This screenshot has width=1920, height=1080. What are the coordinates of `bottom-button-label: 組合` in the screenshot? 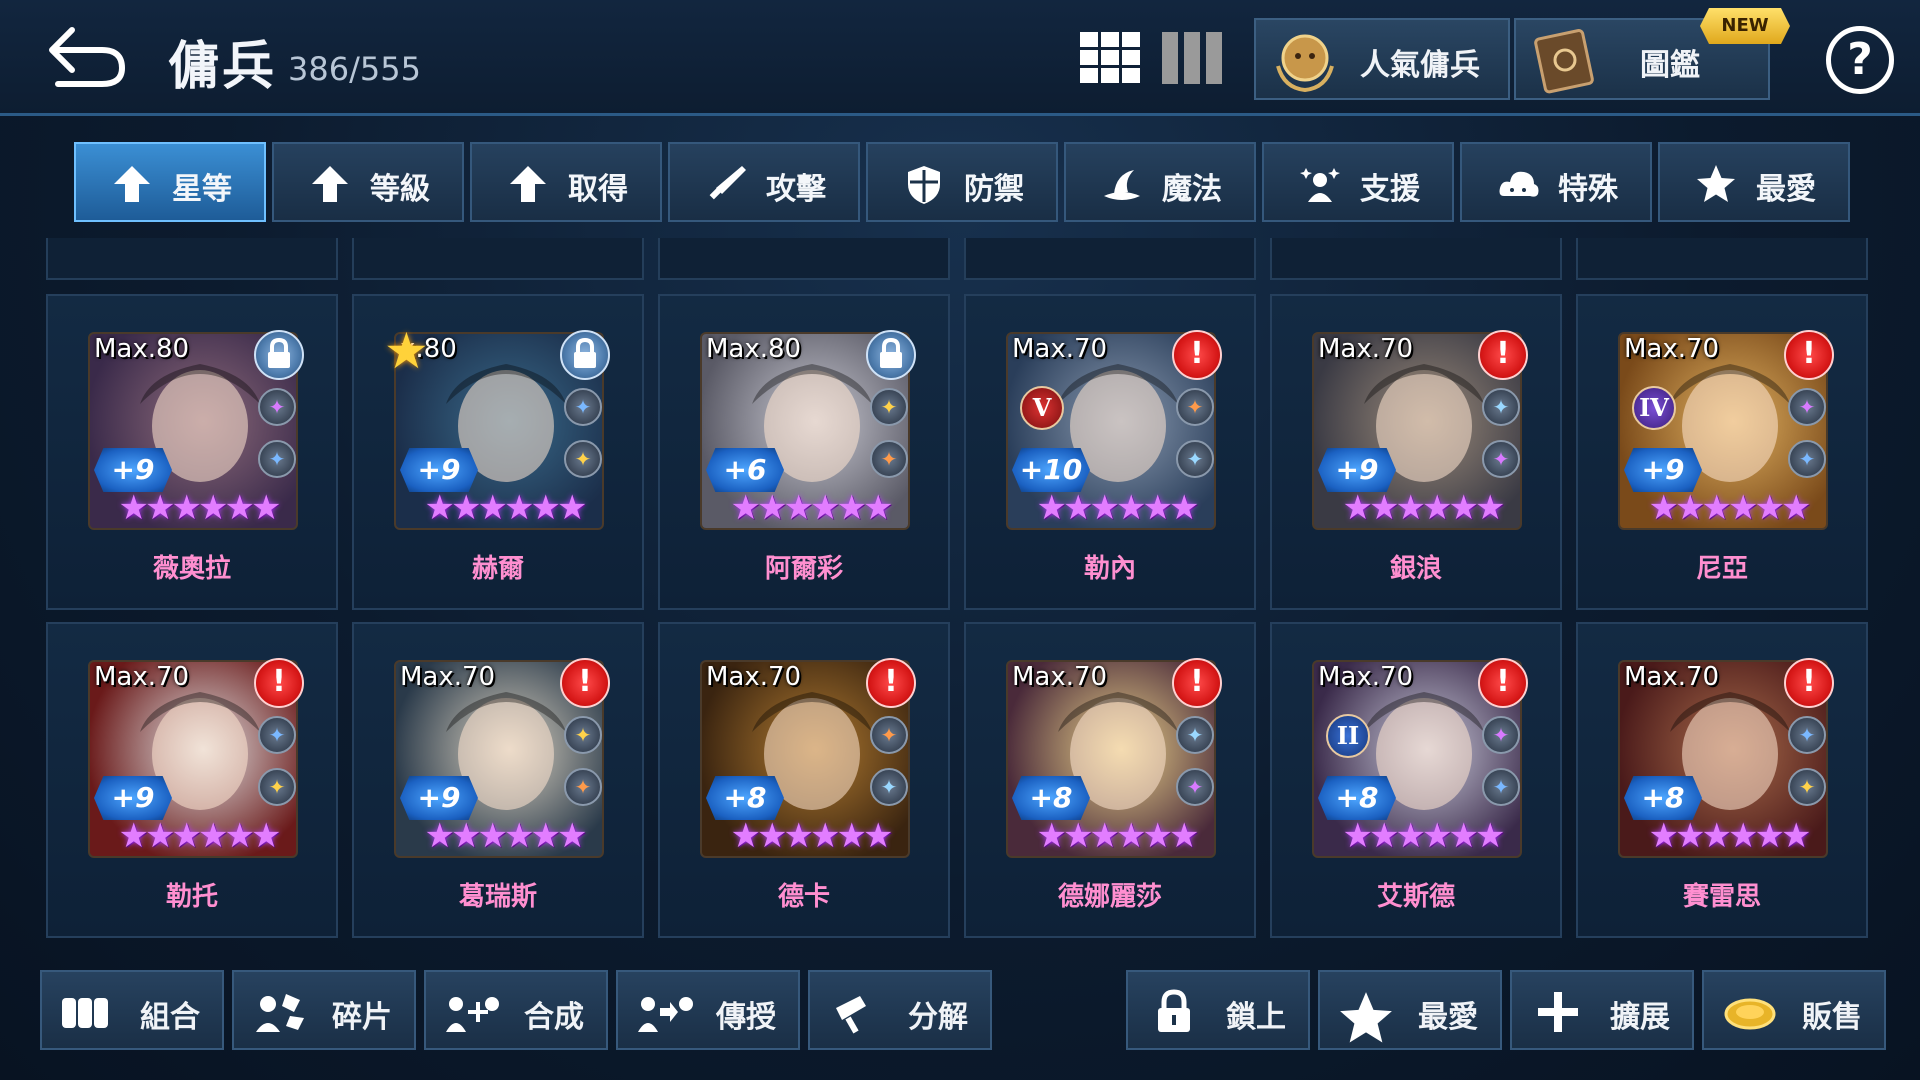 It's located at (170, 1017).